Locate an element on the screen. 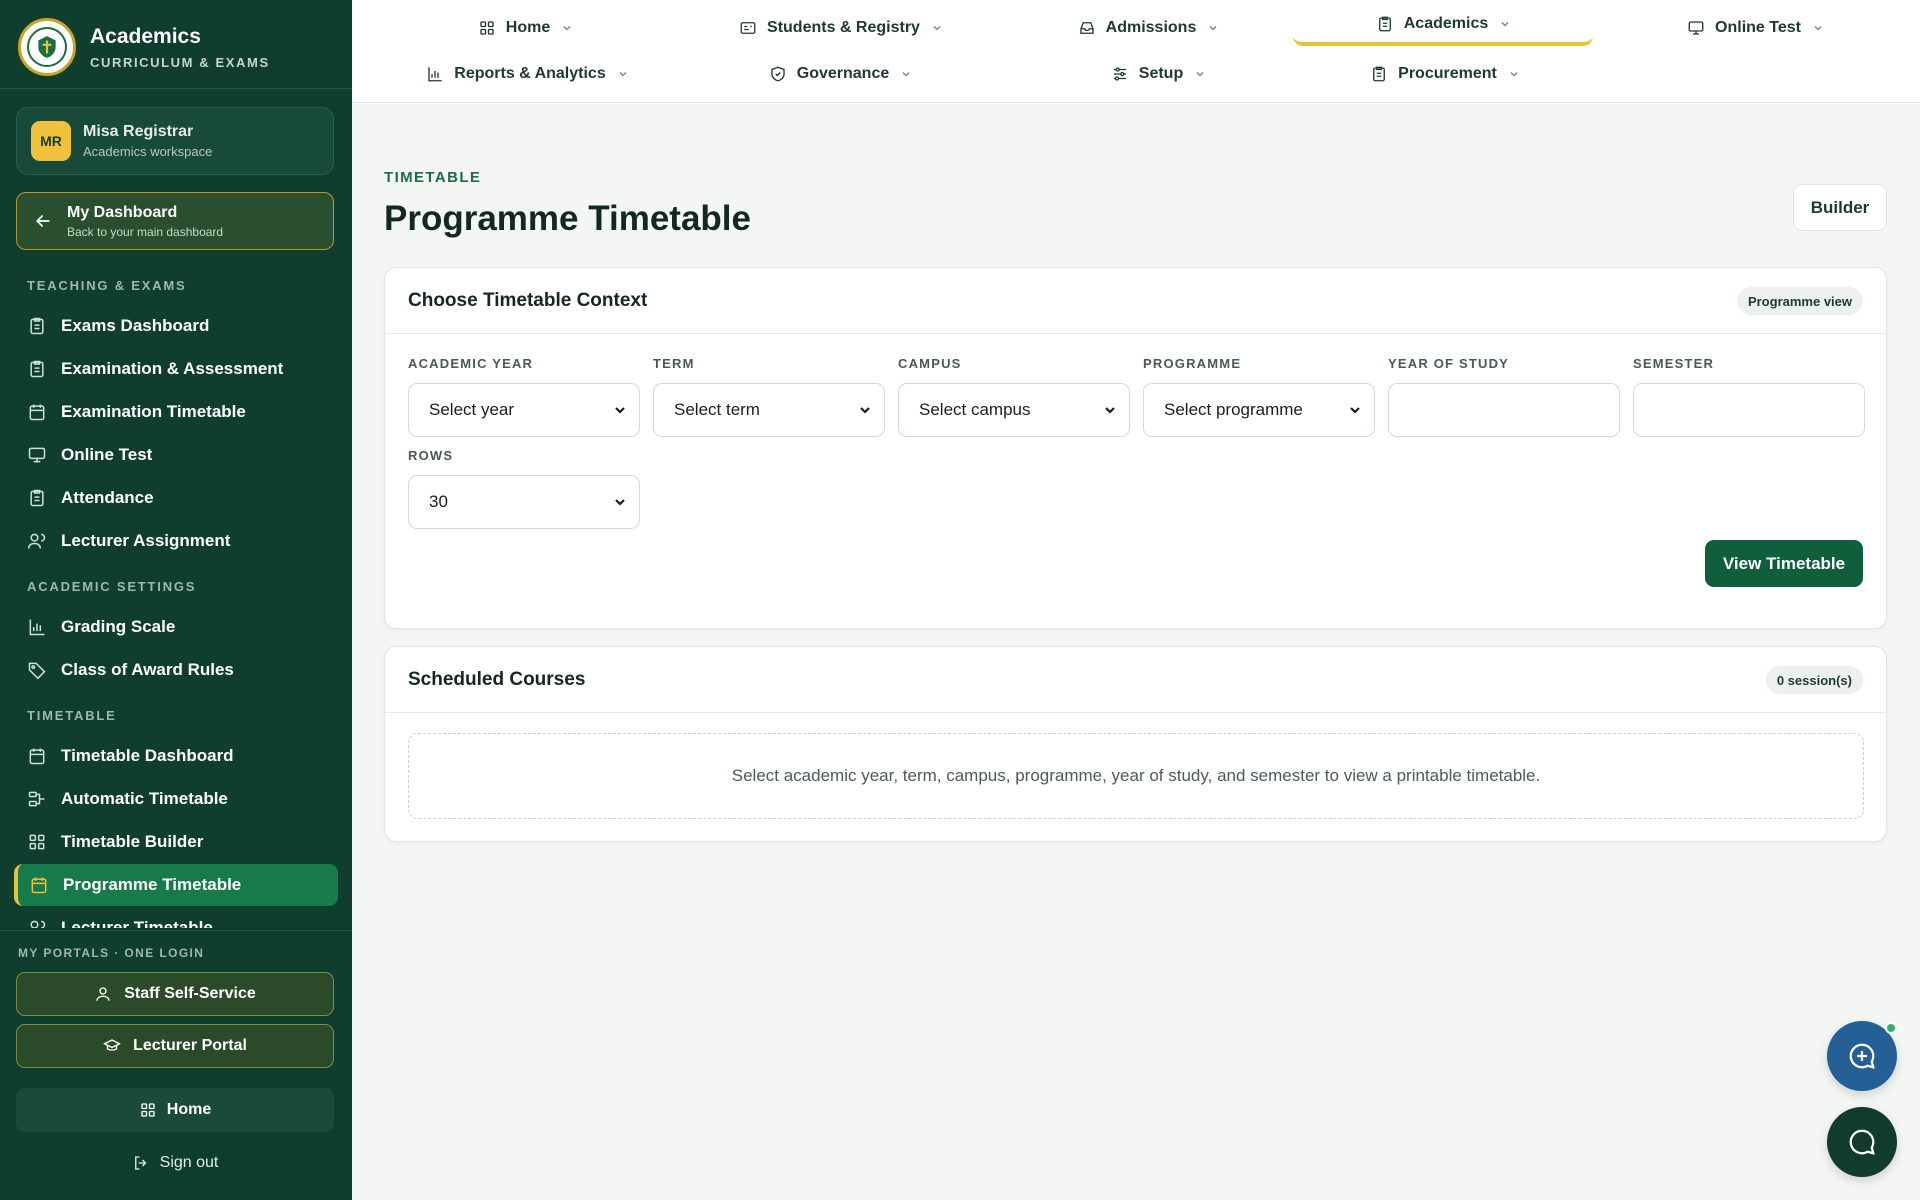 The image size is (1920, 1200). users-icon is located at coordinates (38, 924).